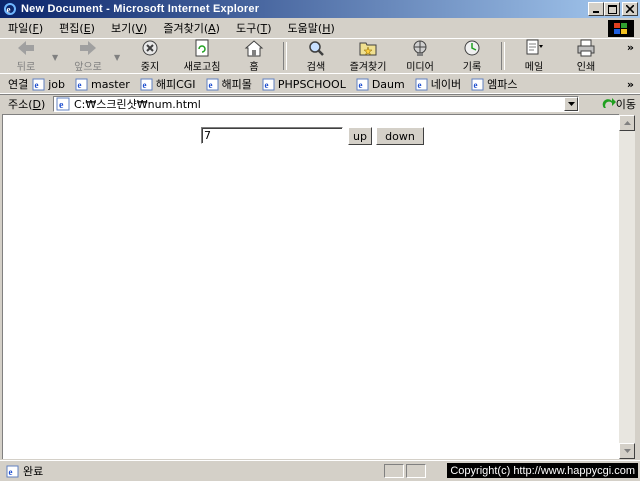  I want to click on link-label: 엠파스, so click(502, 84).